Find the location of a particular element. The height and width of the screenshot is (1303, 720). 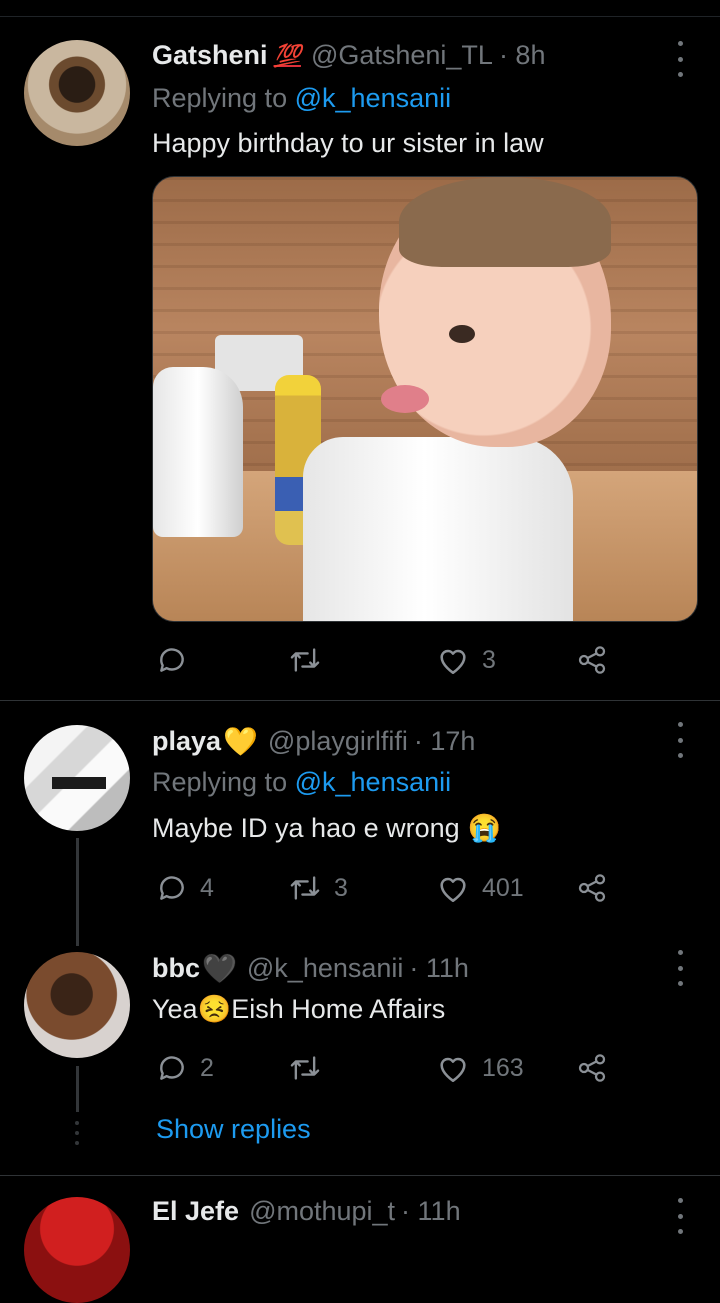

tweet-header: El Jefe @mothupi_t · 11h is located at coordinates (306, 1211).